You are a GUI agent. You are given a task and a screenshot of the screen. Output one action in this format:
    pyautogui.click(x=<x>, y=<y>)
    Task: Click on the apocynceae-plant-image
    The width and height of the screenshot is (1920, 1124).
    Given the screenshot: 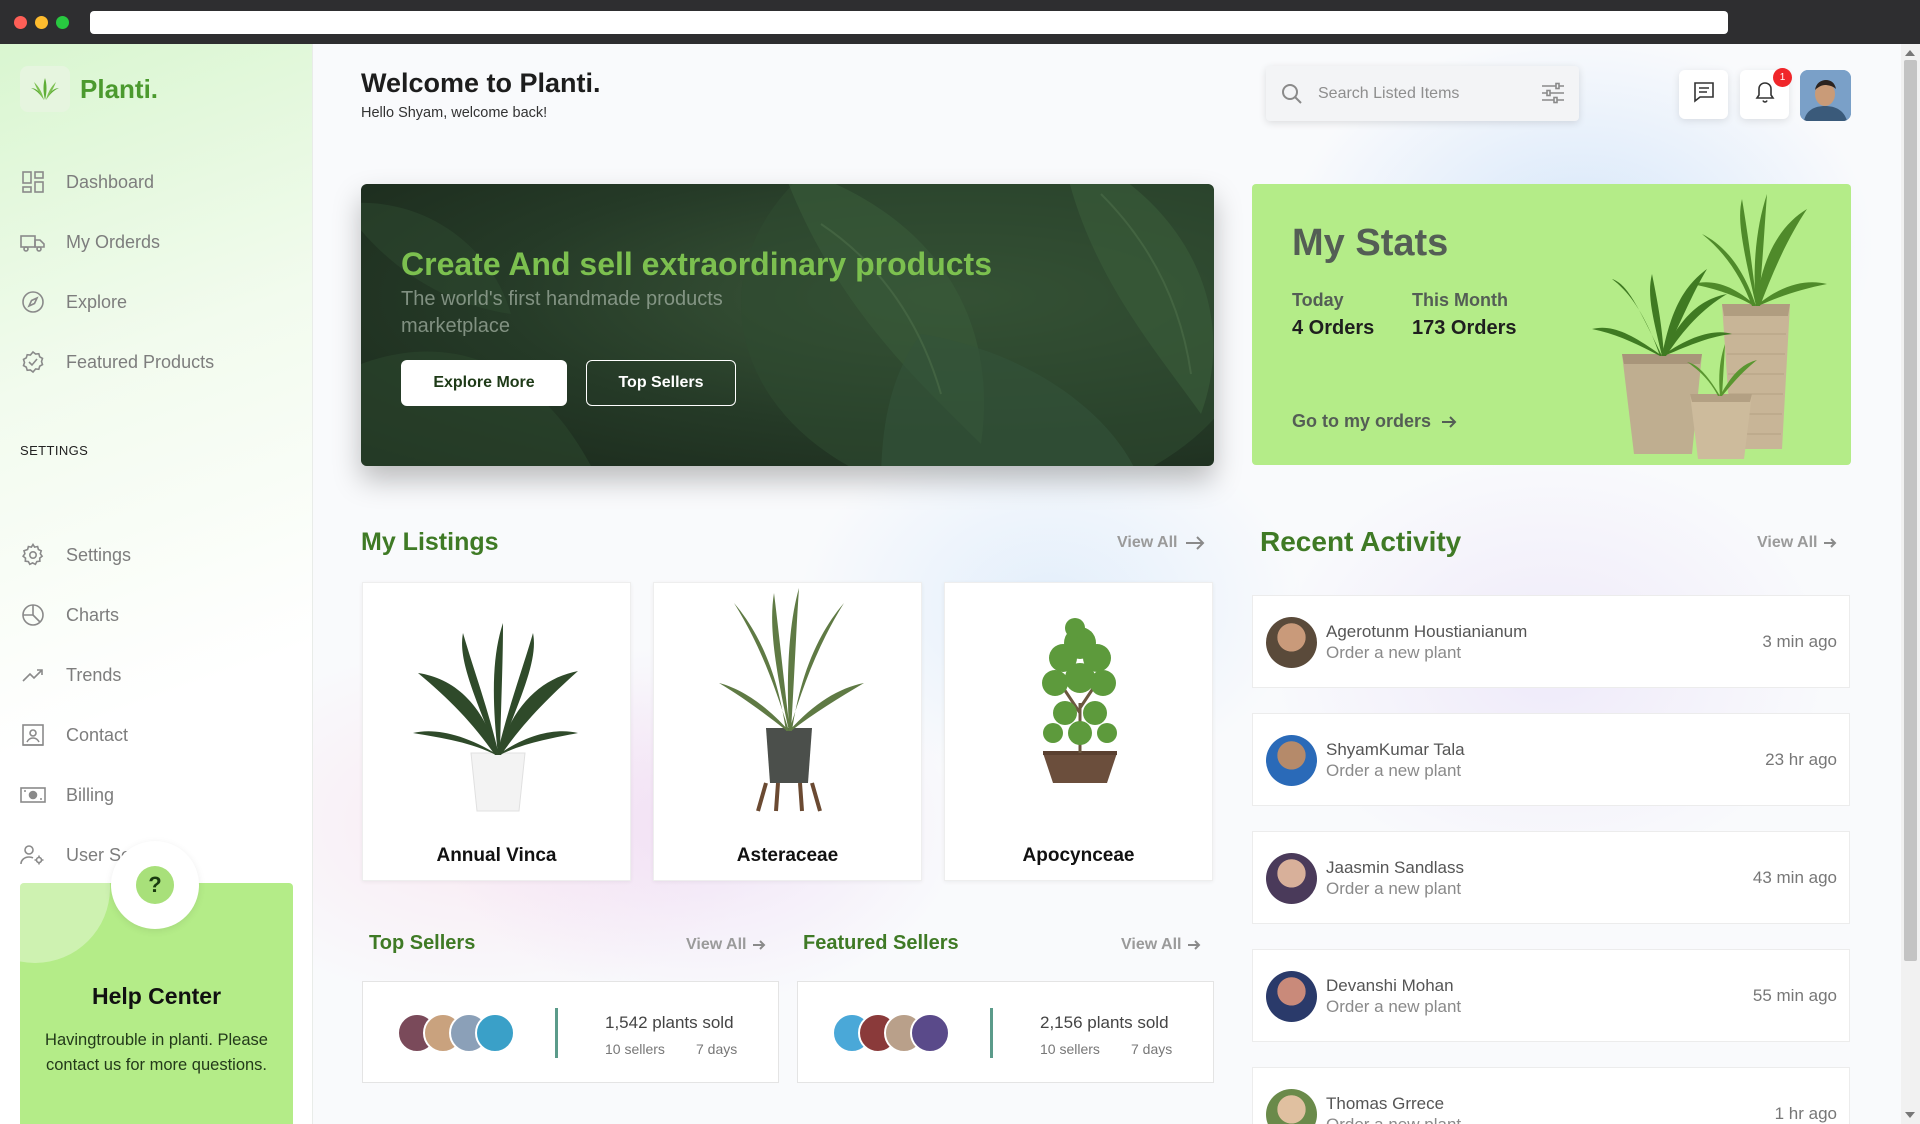 What is the action you would take?
    pyautogui.click(x=1079, y=700)
    